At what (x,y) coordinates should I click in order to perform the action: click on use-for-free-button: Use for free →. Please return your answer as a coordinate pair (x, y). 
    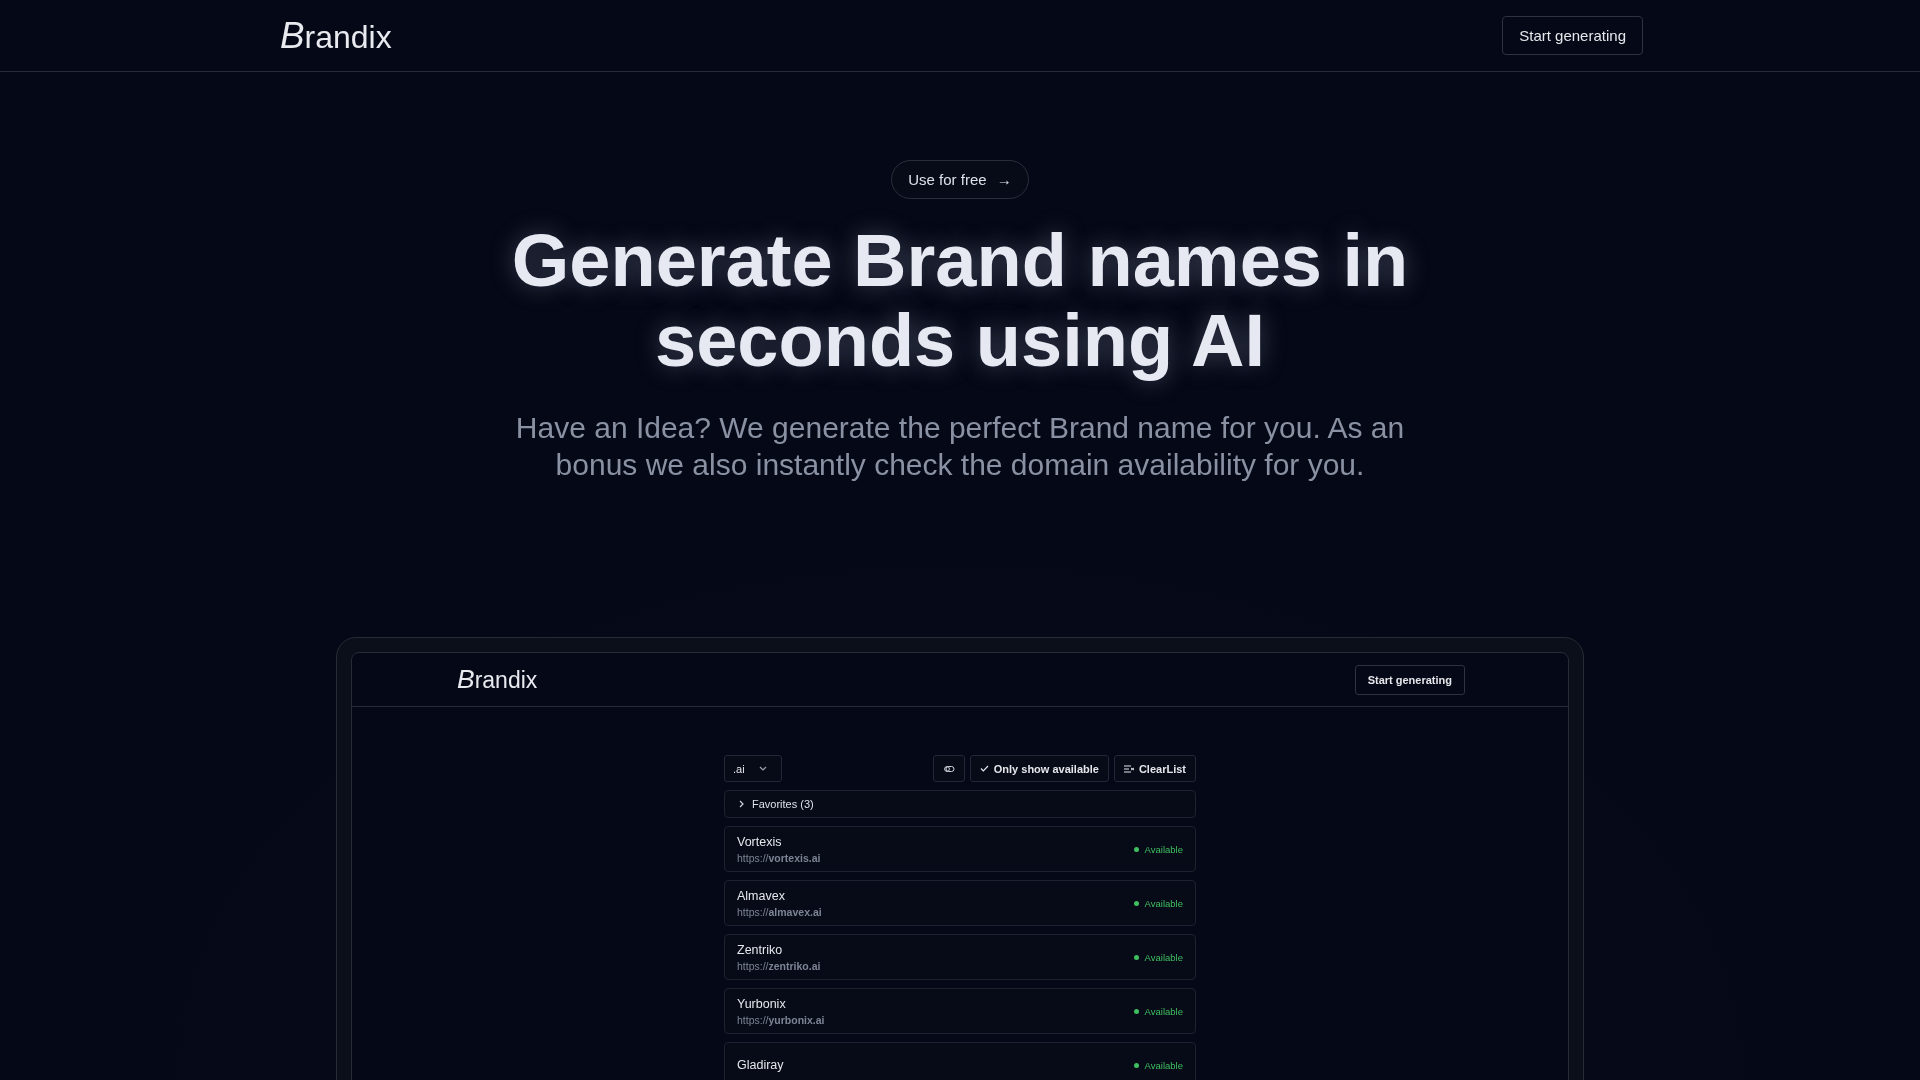
    Looking at the image, I should click on (960, 179).